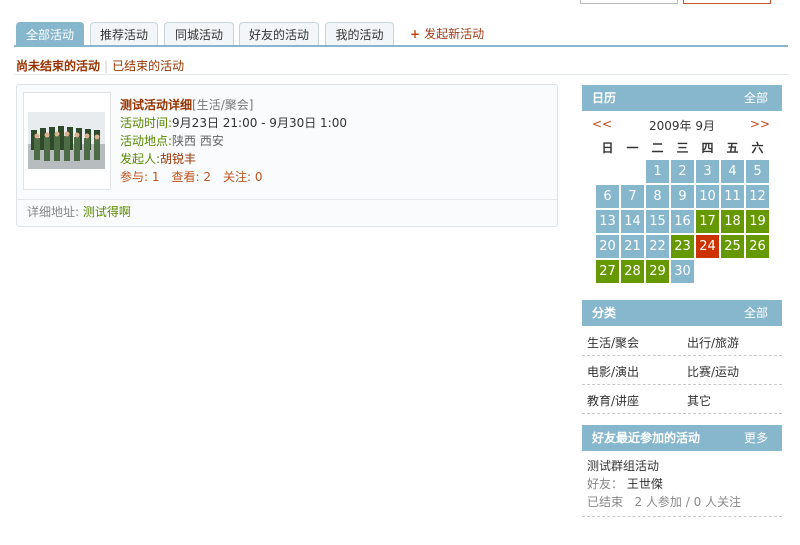 The width and height of the screenshot is (800, 545). What do you see at coordinates (632, 148) in the screenshot?
I see `calendar-weekday: 一` at bounding box center [632, 148].